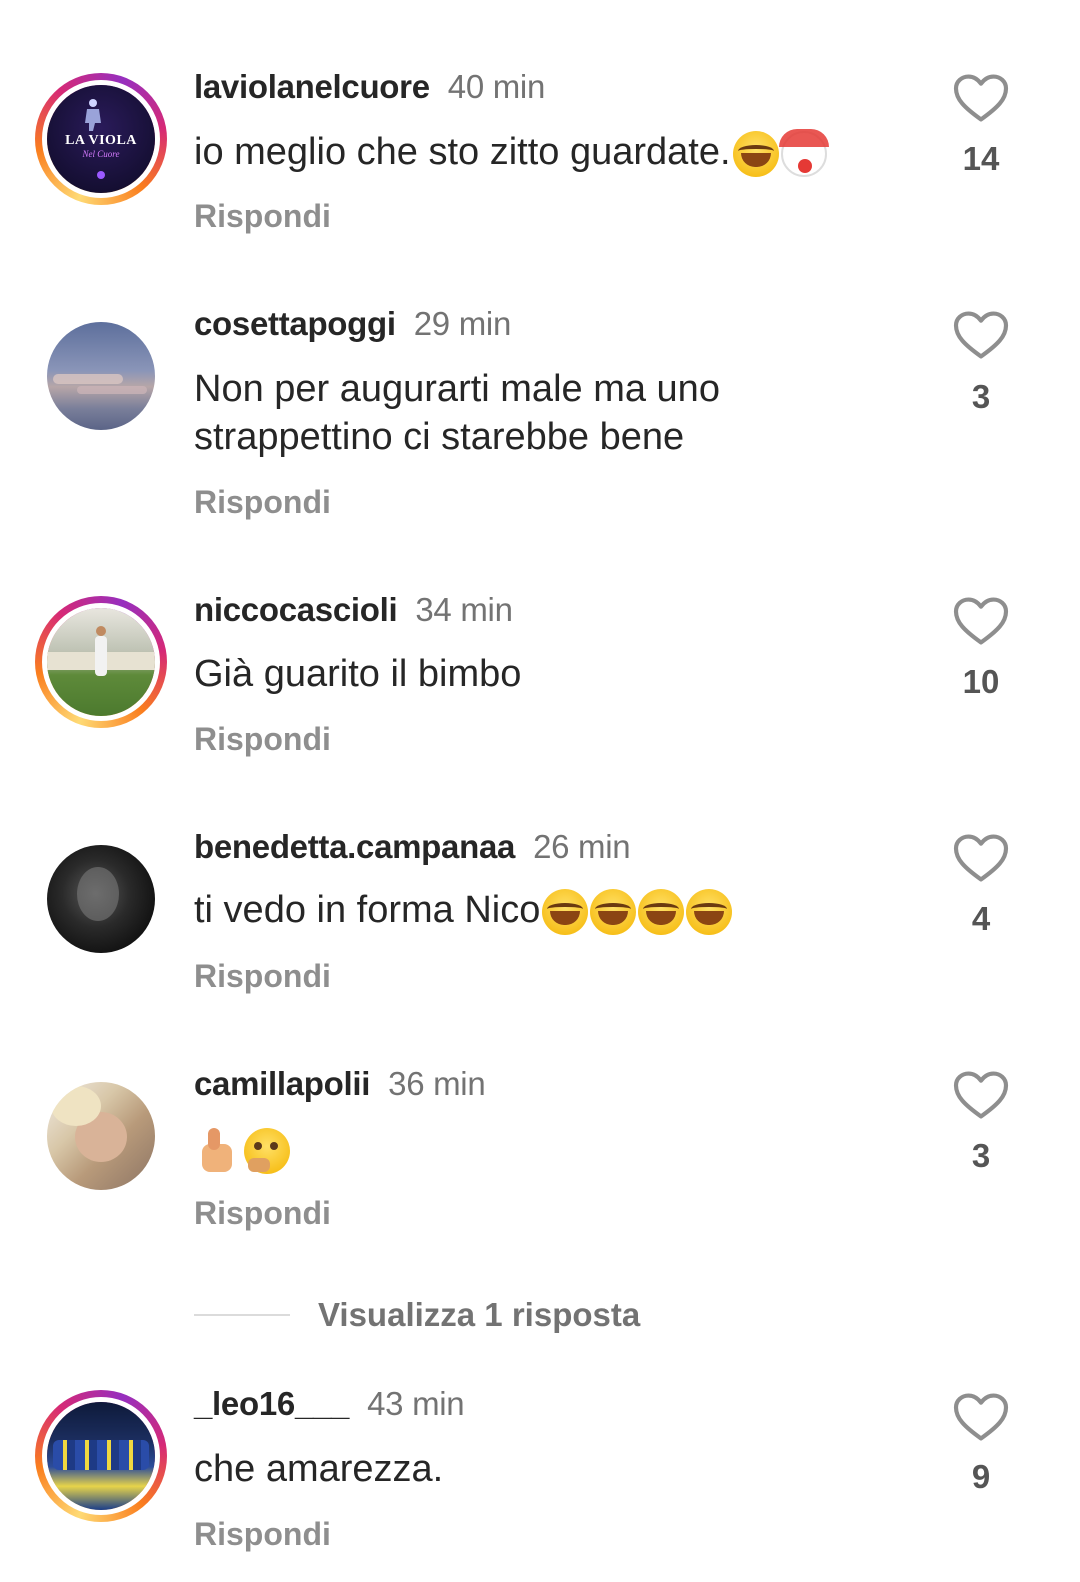 Image resolution: width=1080 pixels, height=1582 pixels. I want to click on username-text: laviolanelcuore, so click(312, 86).